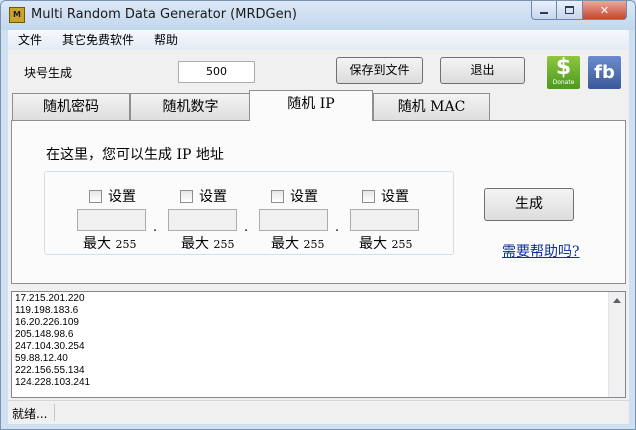 The height and width of the screenshot is (430, 636). Describe the element at coordinates (277, 196) in the screenshot. I see `octet-3-checkbox` at that location.